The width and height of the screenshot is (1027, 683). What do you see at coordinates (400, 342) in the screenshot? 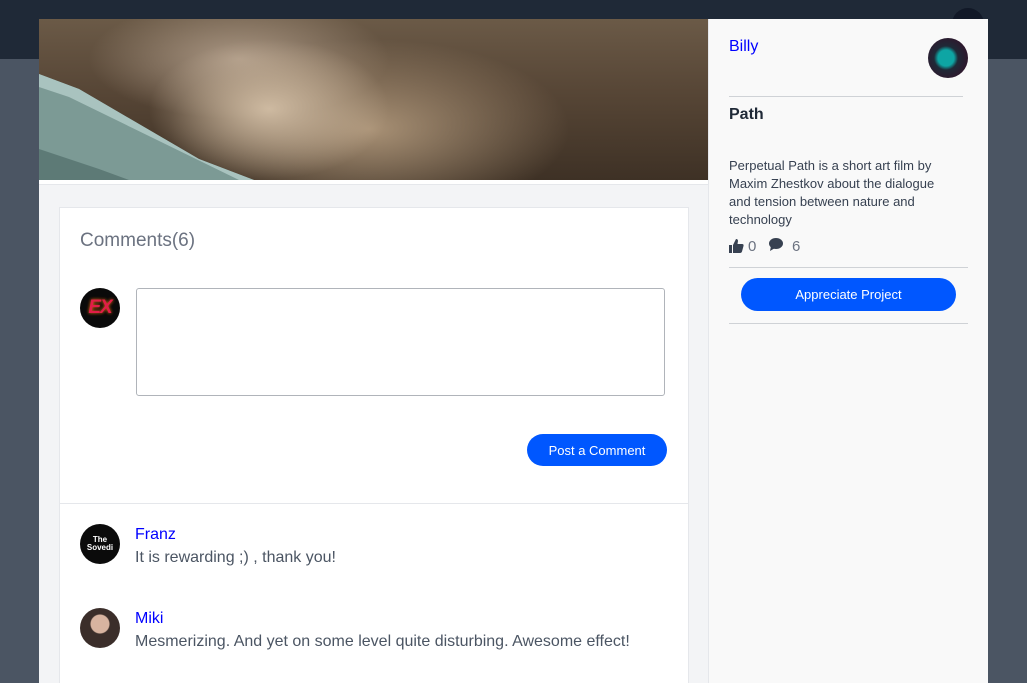
I see `comment-input` at bounding box center [400, 342].